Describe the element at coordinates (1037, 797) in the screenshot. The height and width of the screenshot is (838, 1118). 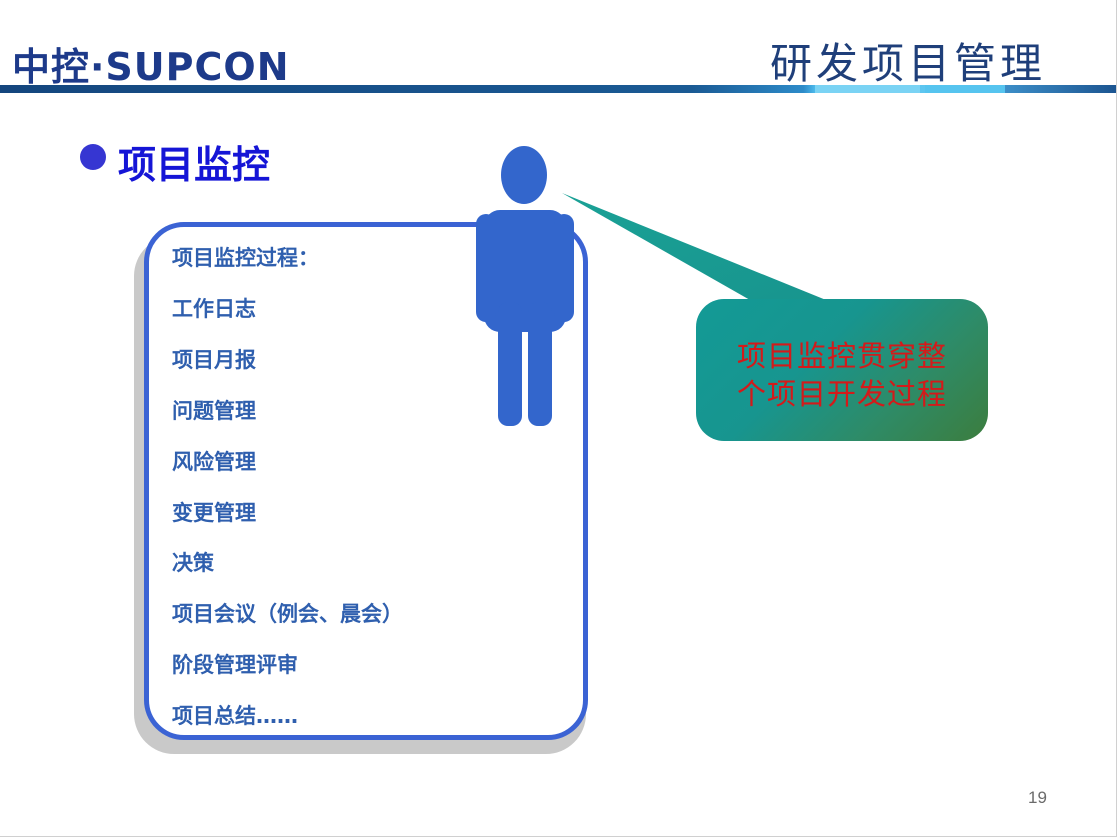
I see `page-number: 19` at that location.